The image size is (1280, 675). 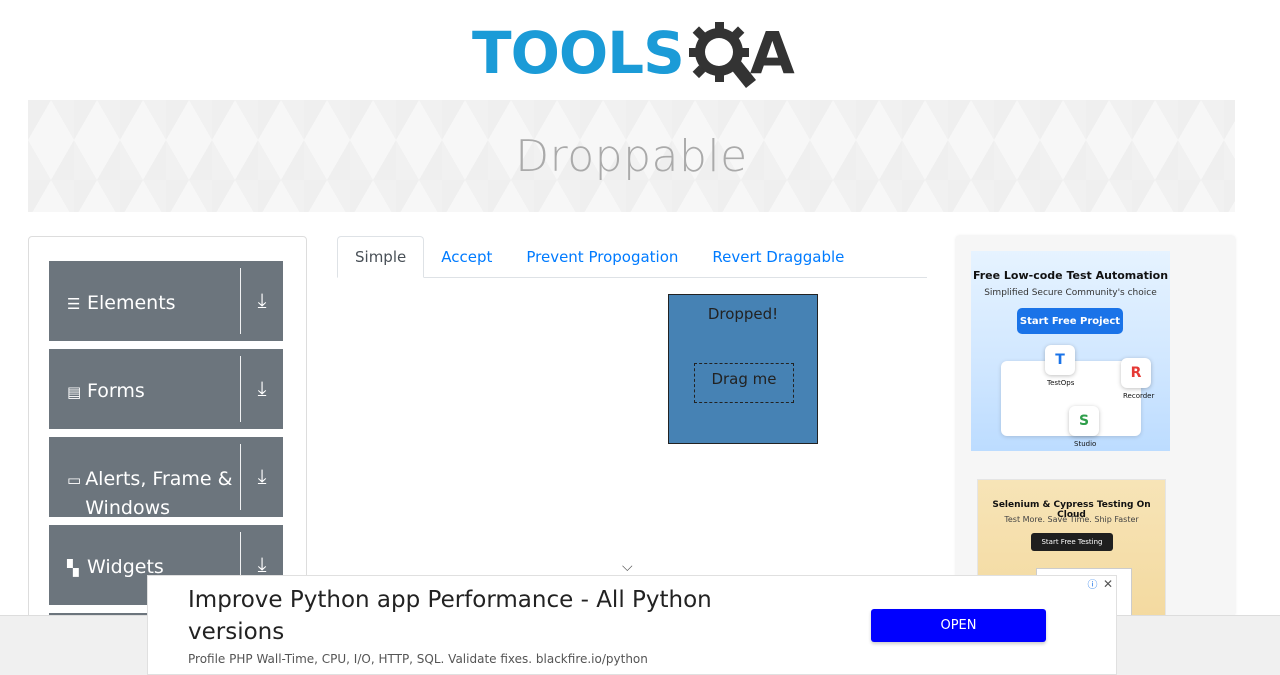 I want to click on sidebar-group-alerts: ▭ Alerts, Frame & Windows ⤓, so click(x=166, y=478).